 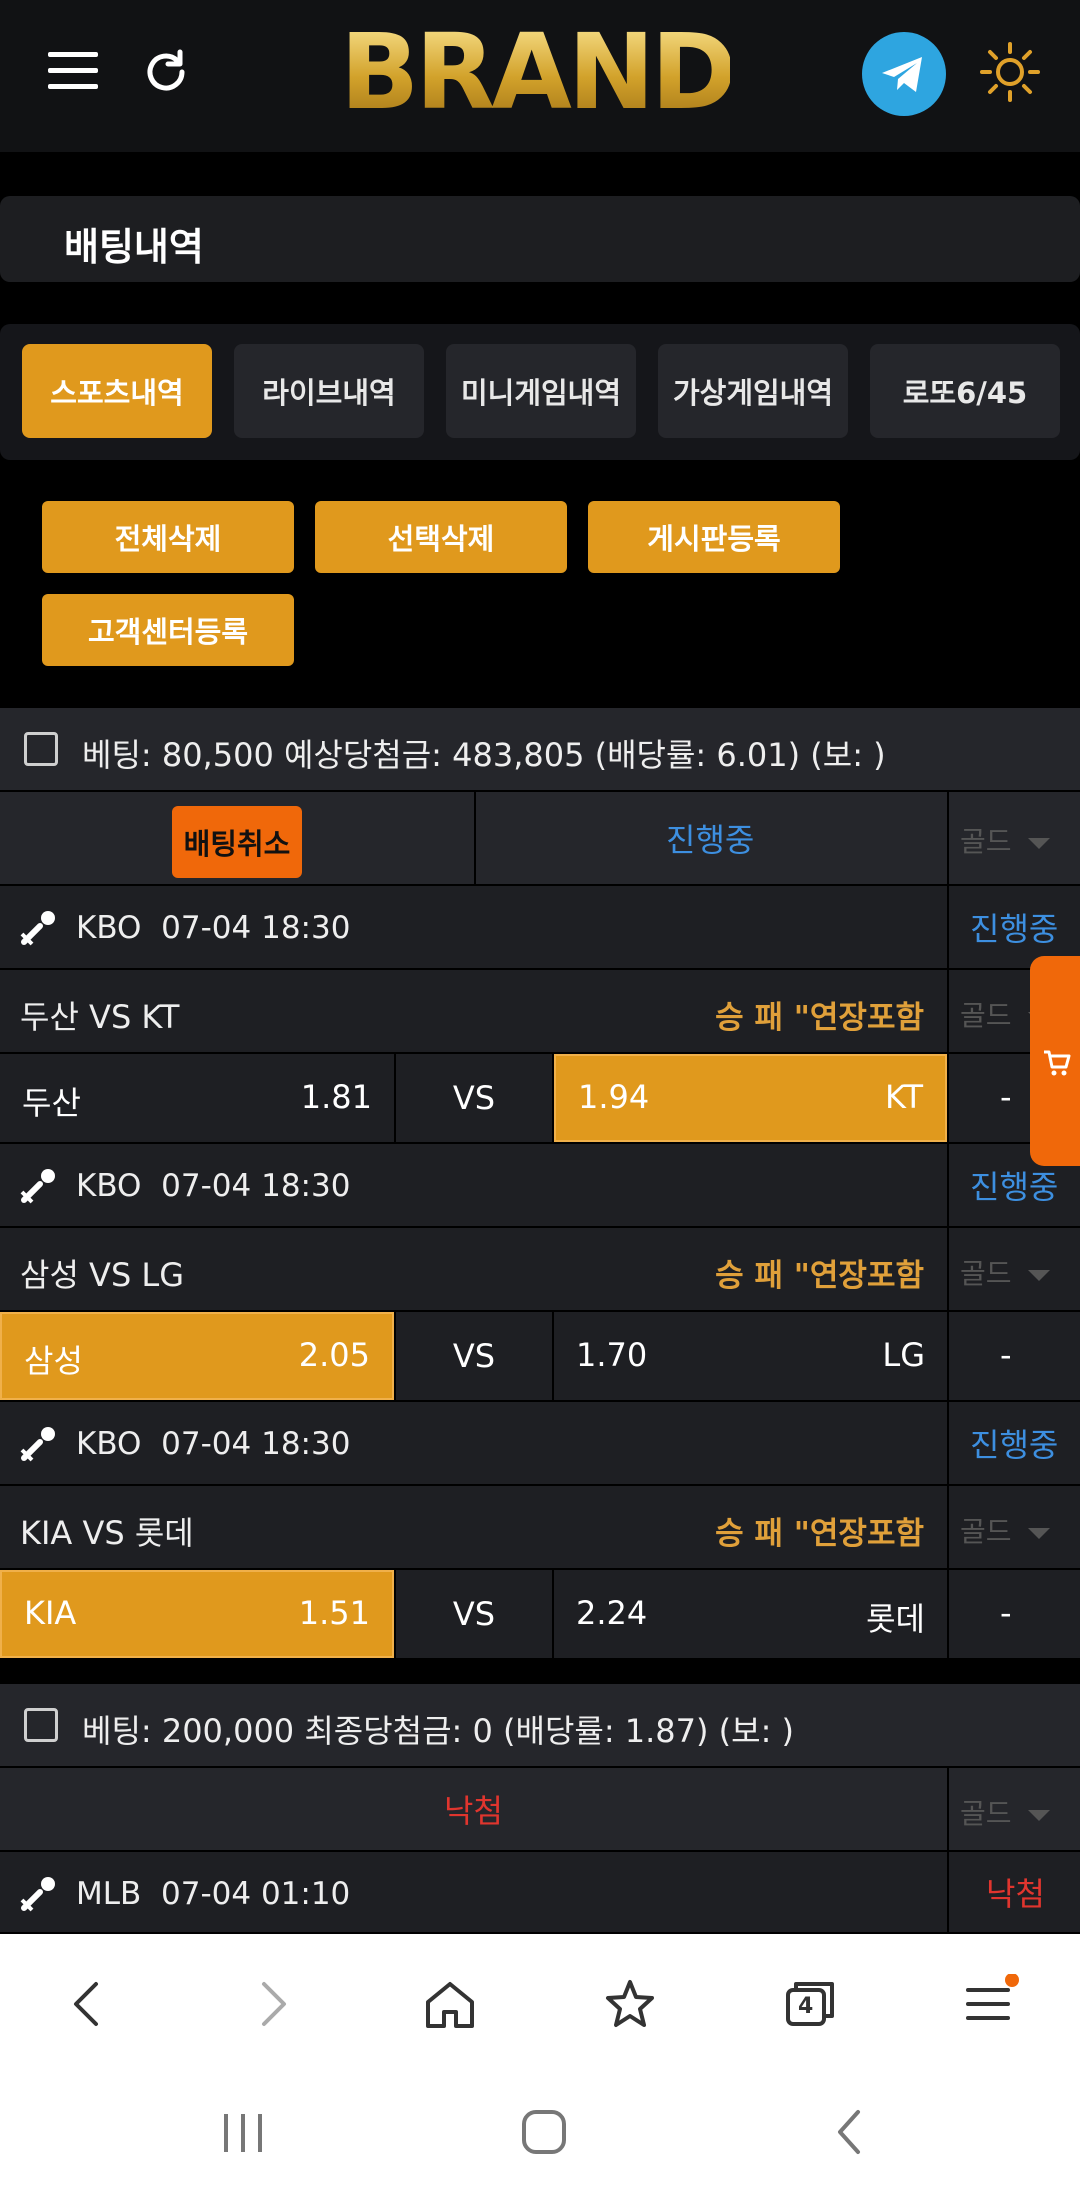 What do you see at coordinates (168, 630) in the screenshot?
I see `post-support-button: 고객센터등록` at bounding box center [168, 630].